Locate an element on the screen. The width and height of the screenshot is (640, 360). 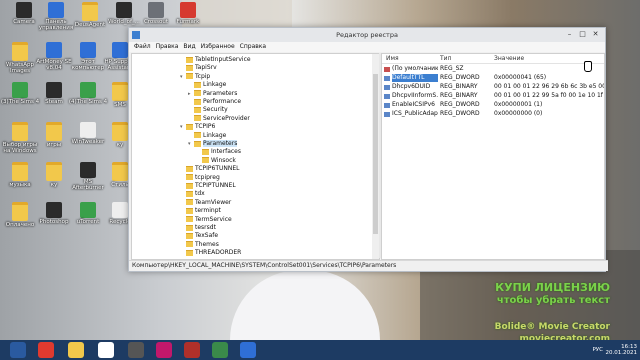
windows-start-icon is located at coordinates (18, 350).